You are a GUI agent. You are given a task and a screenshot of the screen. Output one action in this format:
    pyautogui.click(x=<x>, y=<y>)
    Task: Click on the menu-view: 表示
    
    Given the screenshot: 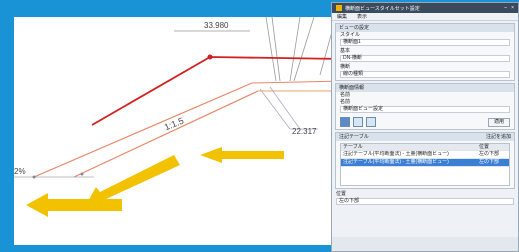 What is the action you would take?
    pyautogui.click(x=362, y=16)
    